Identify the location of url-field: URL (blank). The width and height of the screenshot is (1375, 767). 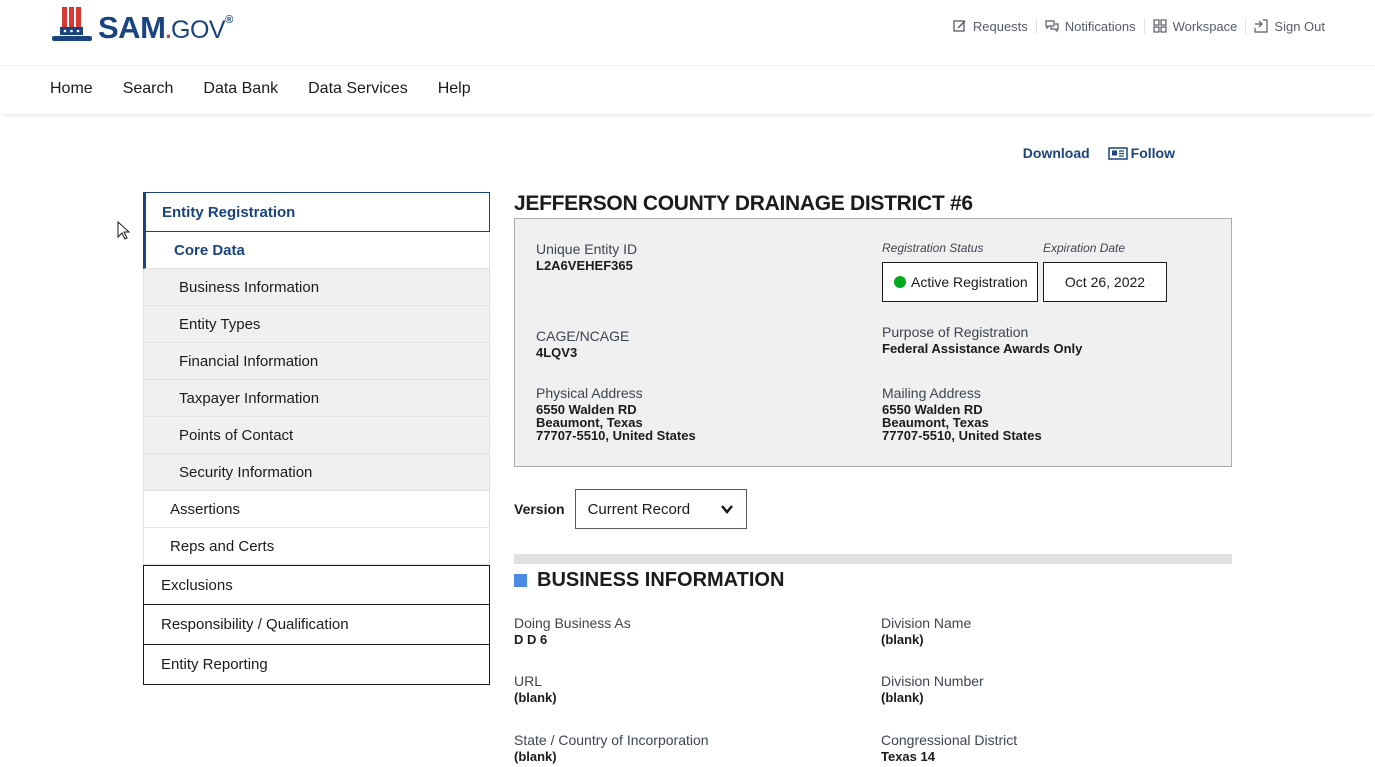
(535, 689).